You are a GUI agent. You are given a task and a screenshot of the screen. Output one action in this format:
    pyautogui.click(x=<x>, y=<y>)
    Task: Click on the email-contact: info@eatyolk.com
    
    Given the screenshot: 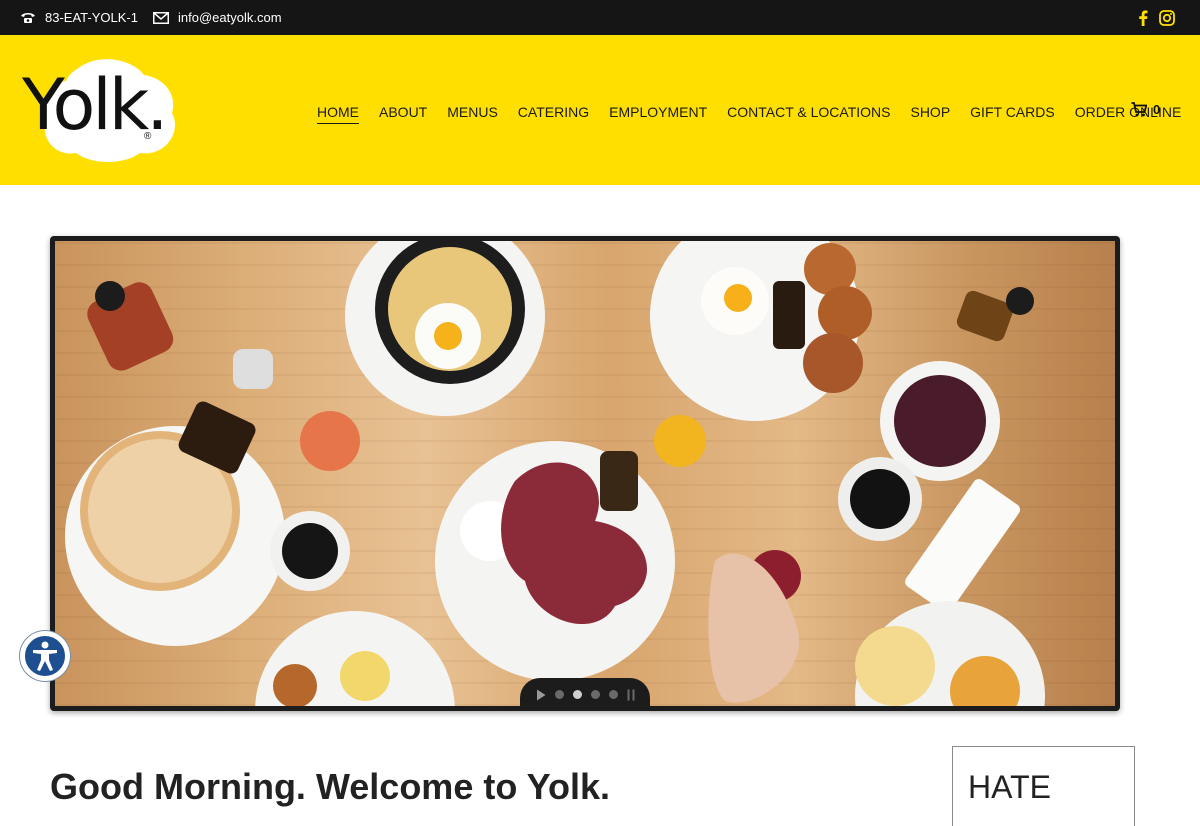 What is the action you would take?
    pyautogui.click(x=217, y=17)
    